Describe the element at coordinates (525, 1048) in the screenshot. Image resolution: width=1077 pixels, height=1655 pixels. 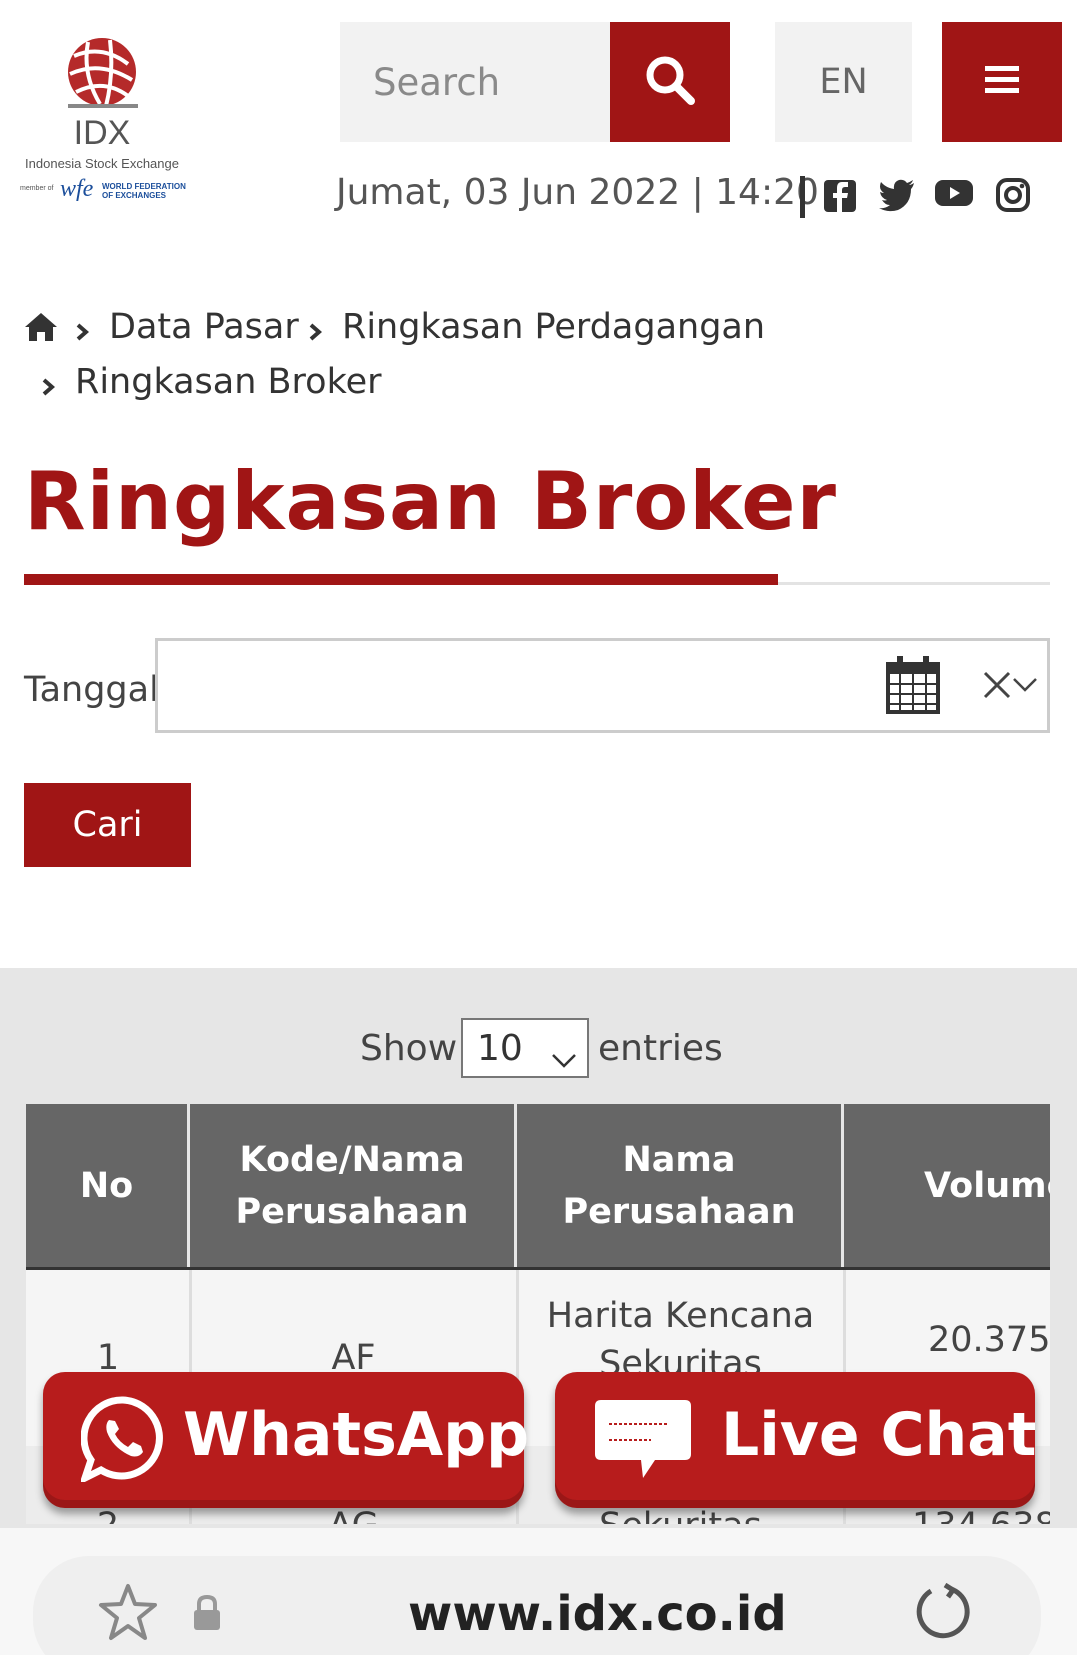
I see `entries-select: 10` at that location.